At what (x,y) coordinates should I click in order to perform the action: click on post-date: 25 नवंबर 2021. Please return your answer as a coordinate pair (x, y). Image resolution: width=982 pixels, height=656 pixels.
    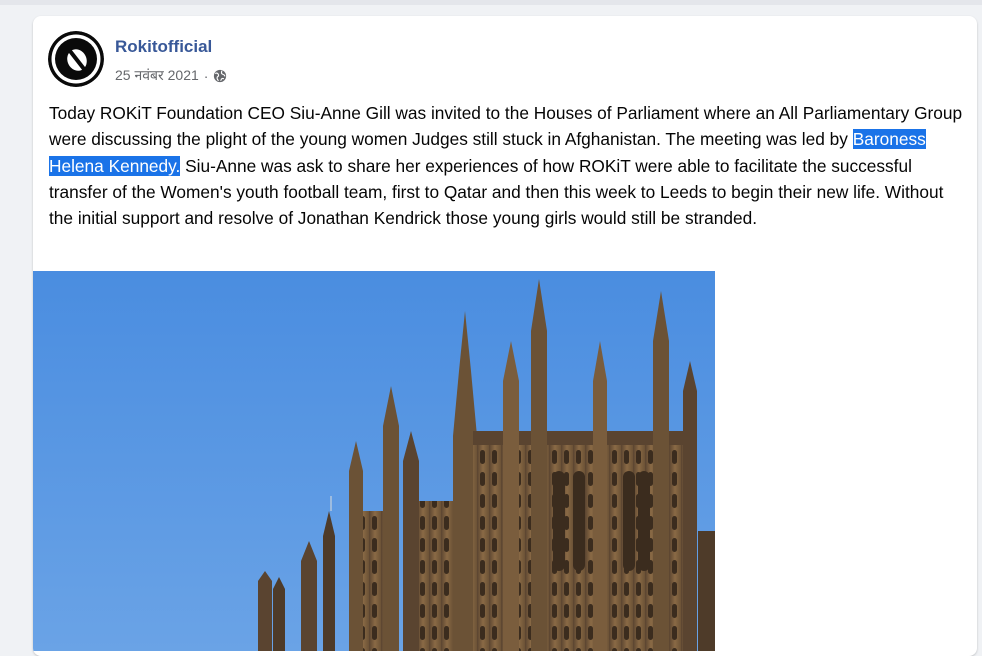
    Looking at the image, I should click on (157, 75).